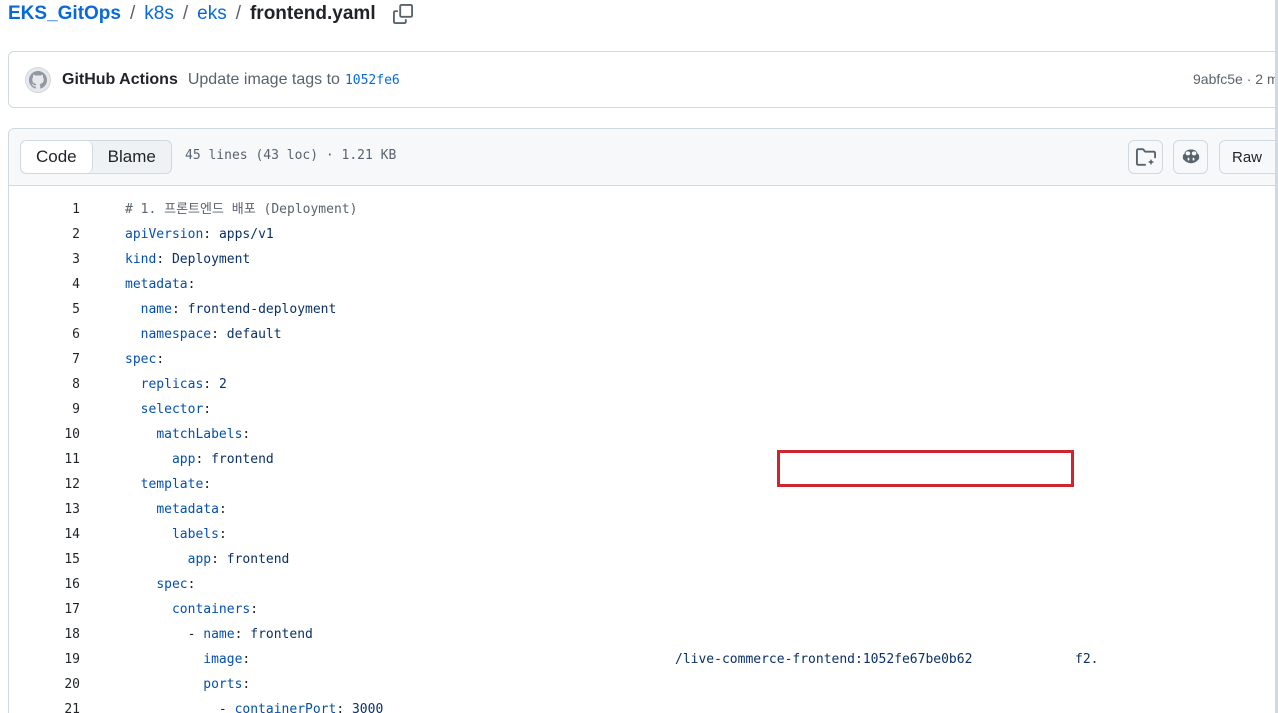 Image resolution: width=1278 pixels, height=713 pixels. I want to click on raw-button: Raw, so click(1248, 157).